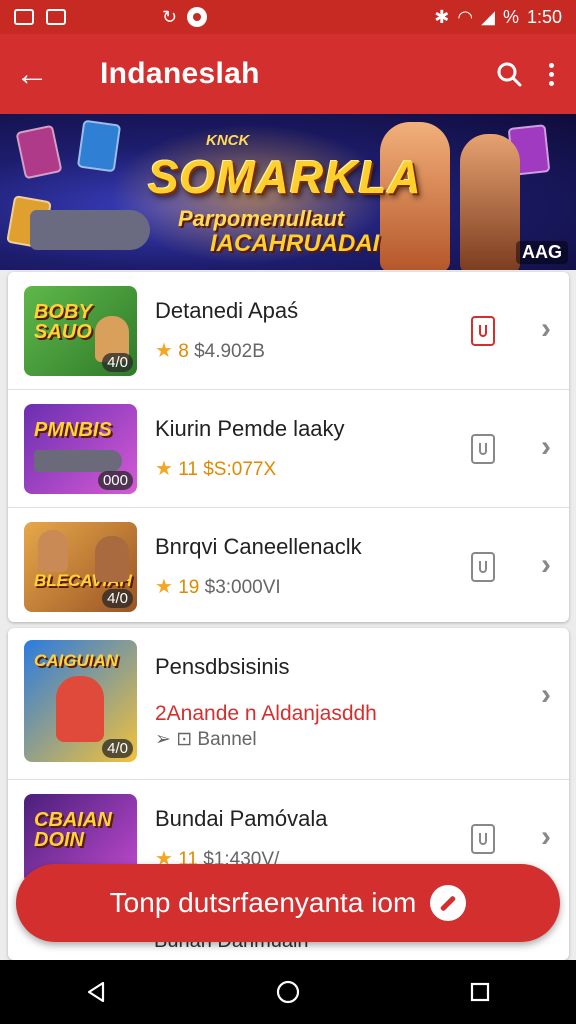  Describe the element at coordinates (544, 16) in the screenshot. I see `status-time: 1:50` at that location.